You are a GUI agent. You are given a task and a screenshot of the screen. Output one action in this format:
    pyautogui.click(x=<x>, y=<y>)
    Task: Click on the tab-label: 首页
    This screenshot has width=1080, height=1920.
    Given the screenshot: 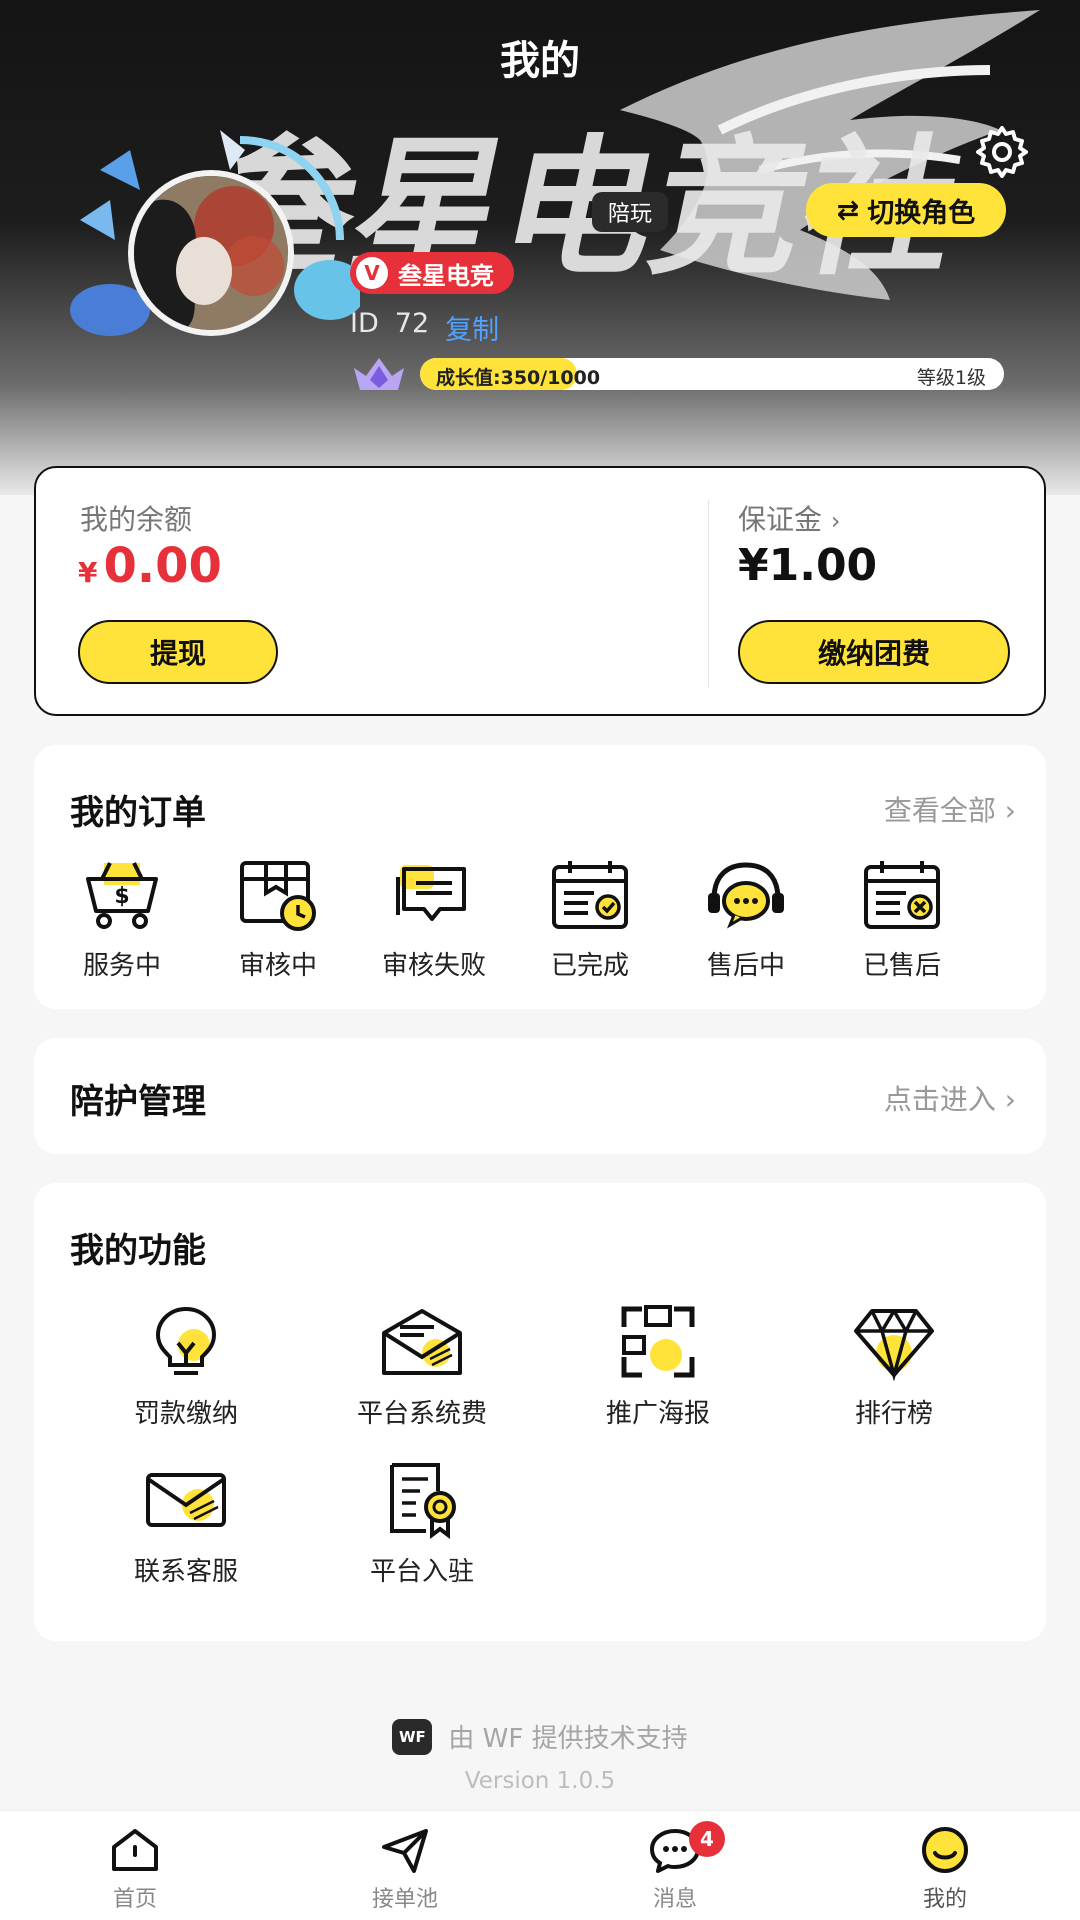 What is the action you would take?
    pyautogui.click(x=134, y=1899)
    